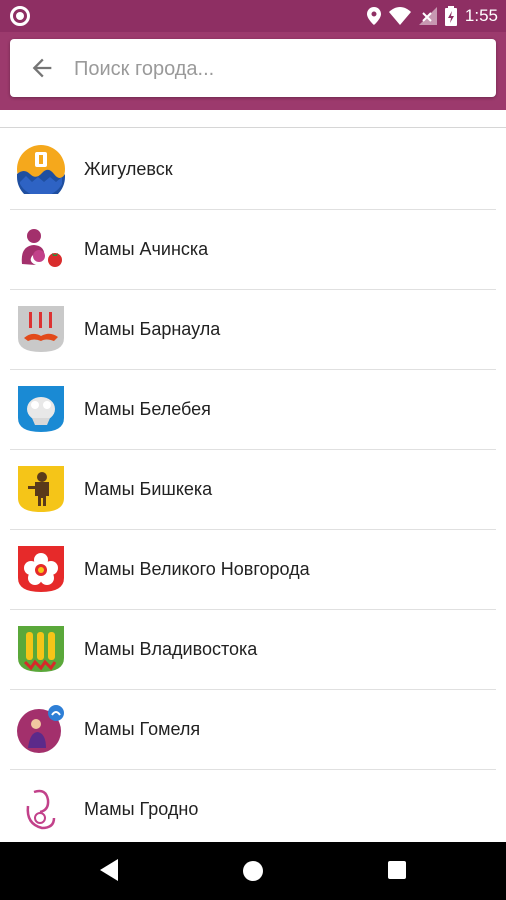 This screenshot has height=900, width=506. Describe the element at coordinates (152, 329) in the screenshot. I see `city-label: Мамы Барнаула` at that location.